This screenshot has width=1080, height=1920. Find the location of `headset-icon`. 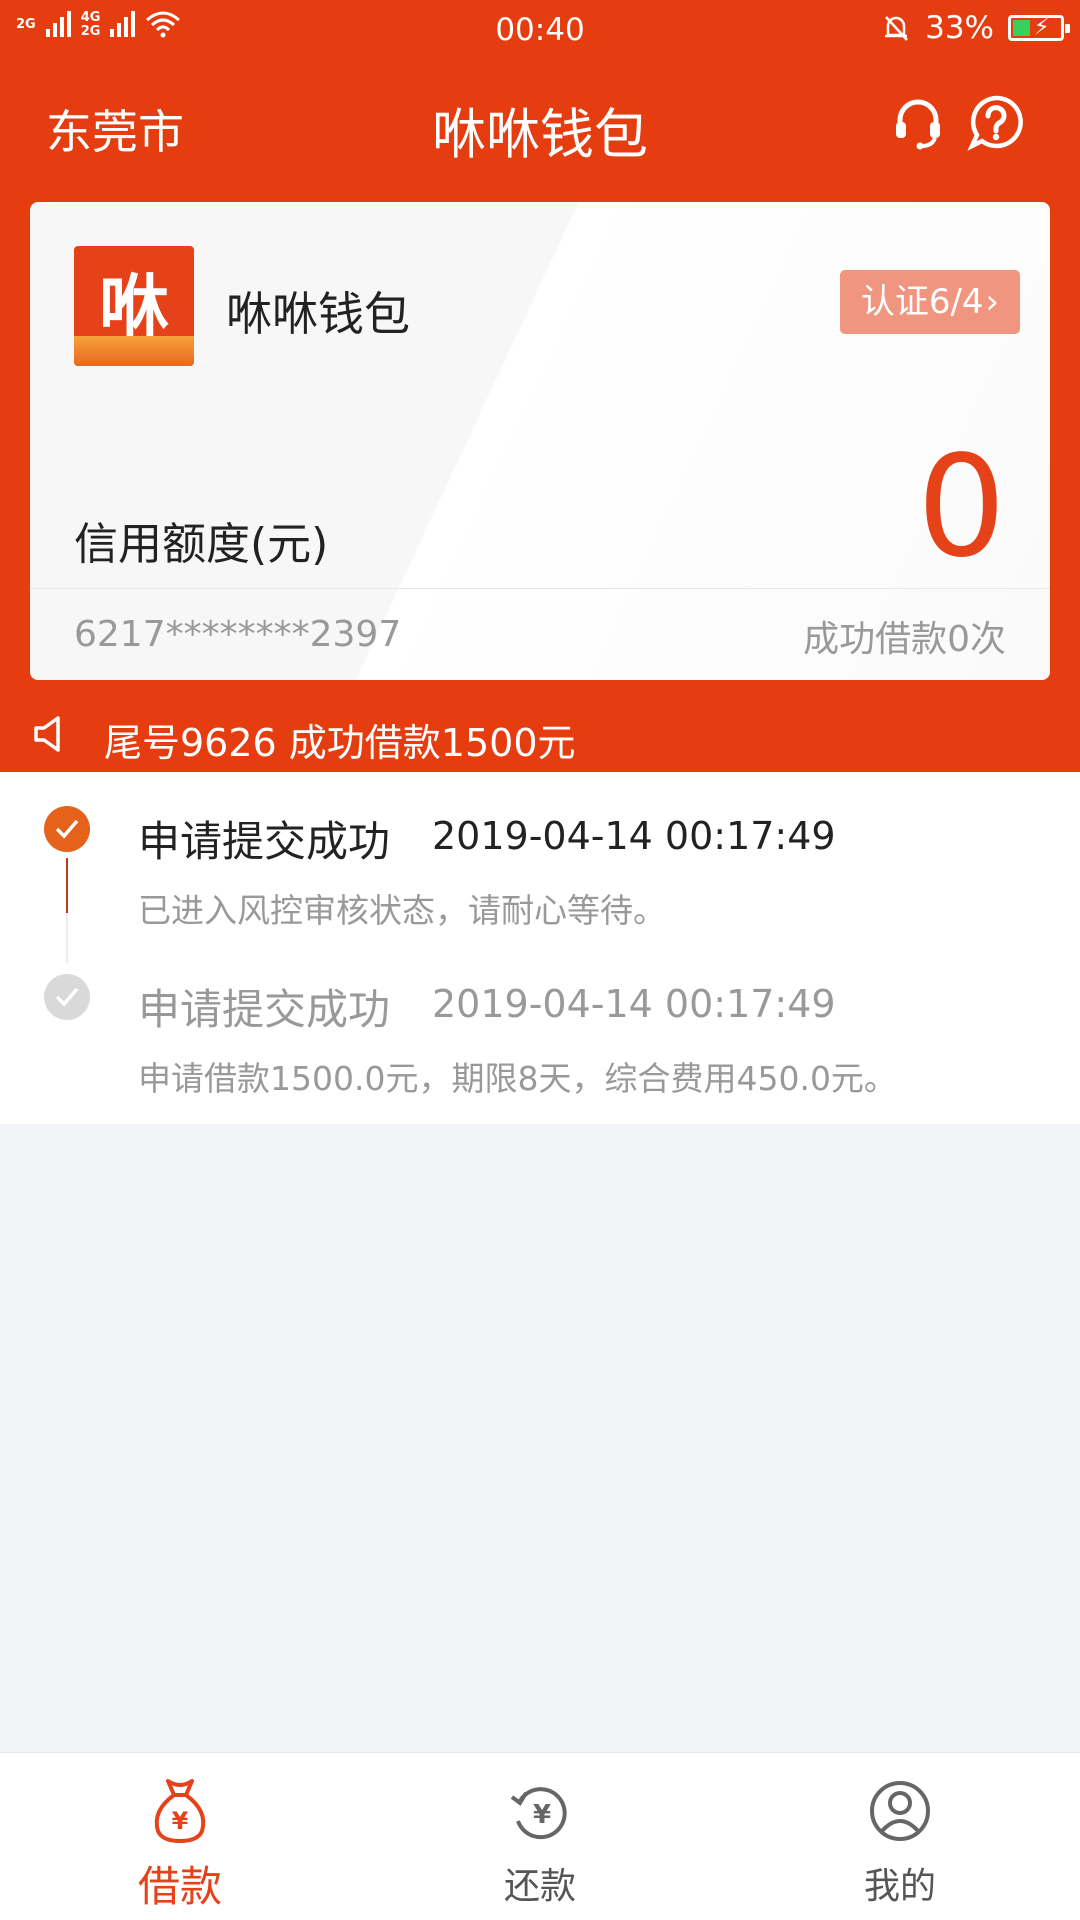

headset-icon is located at coordinates (918, 122).